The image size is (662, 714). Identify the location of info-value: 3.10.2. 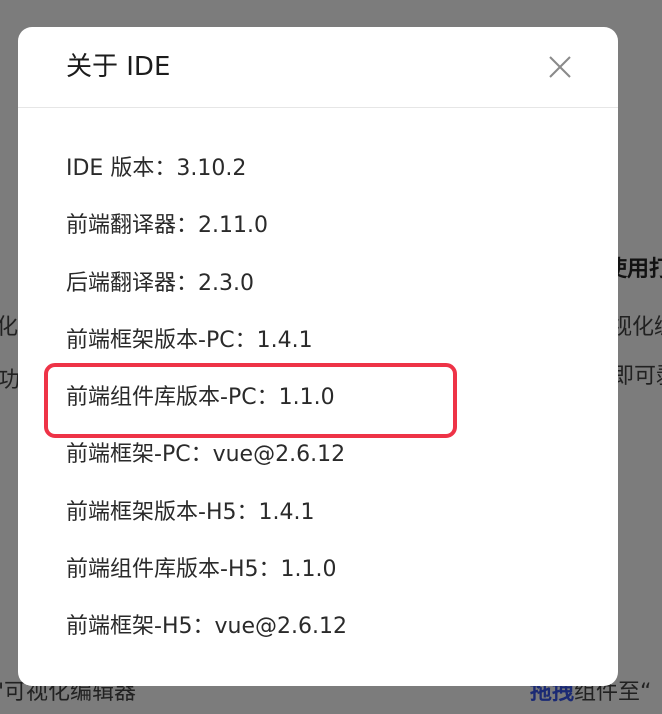
(211, 168).